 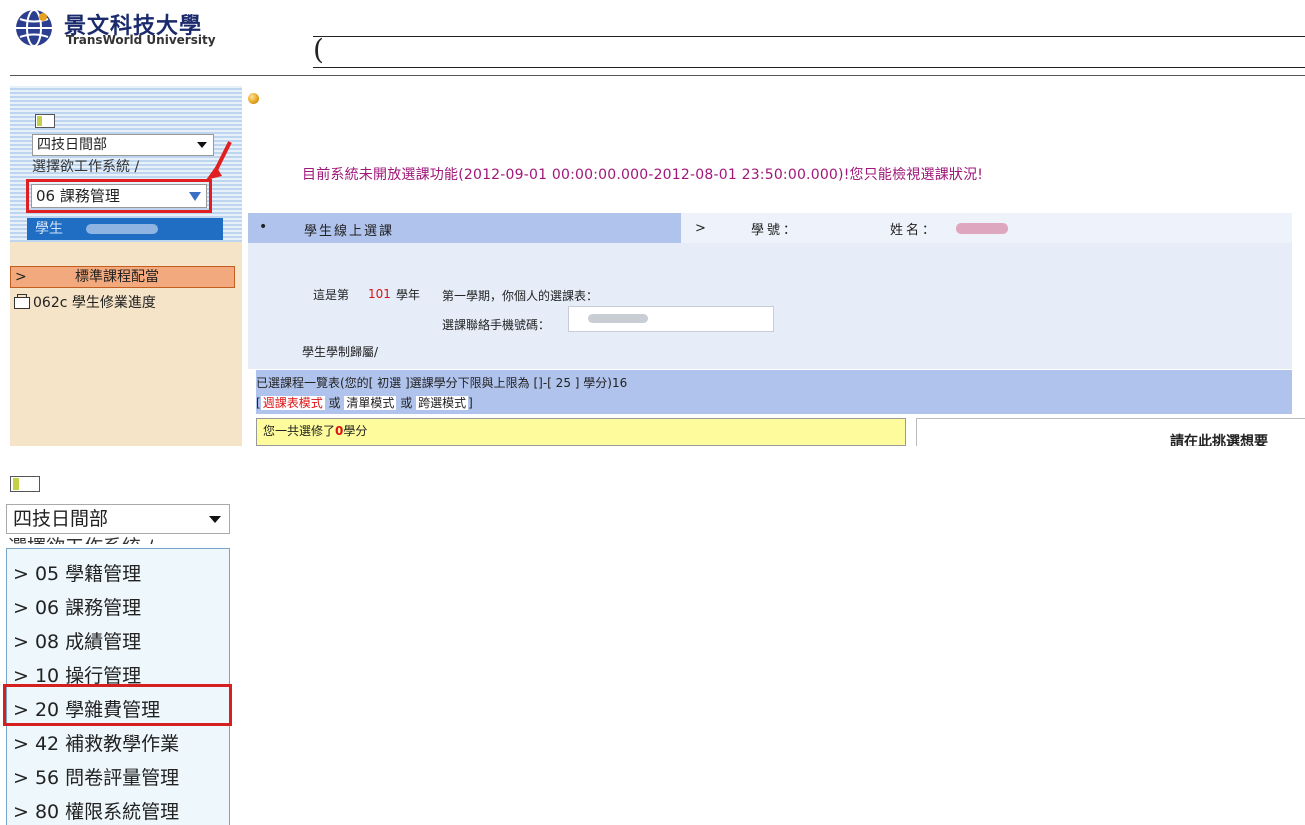 I want to click on bracket: [, so click(x=258, y=403).